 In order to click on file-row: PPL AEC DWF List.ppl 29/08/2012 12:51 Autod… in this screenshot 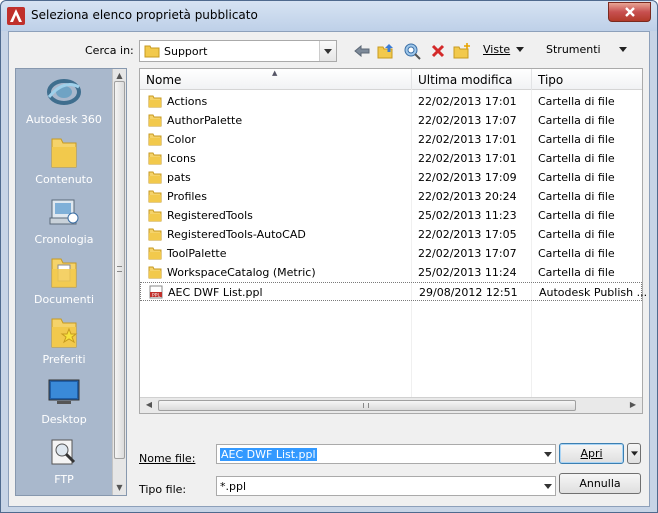, I will do `click(393, 291)`.